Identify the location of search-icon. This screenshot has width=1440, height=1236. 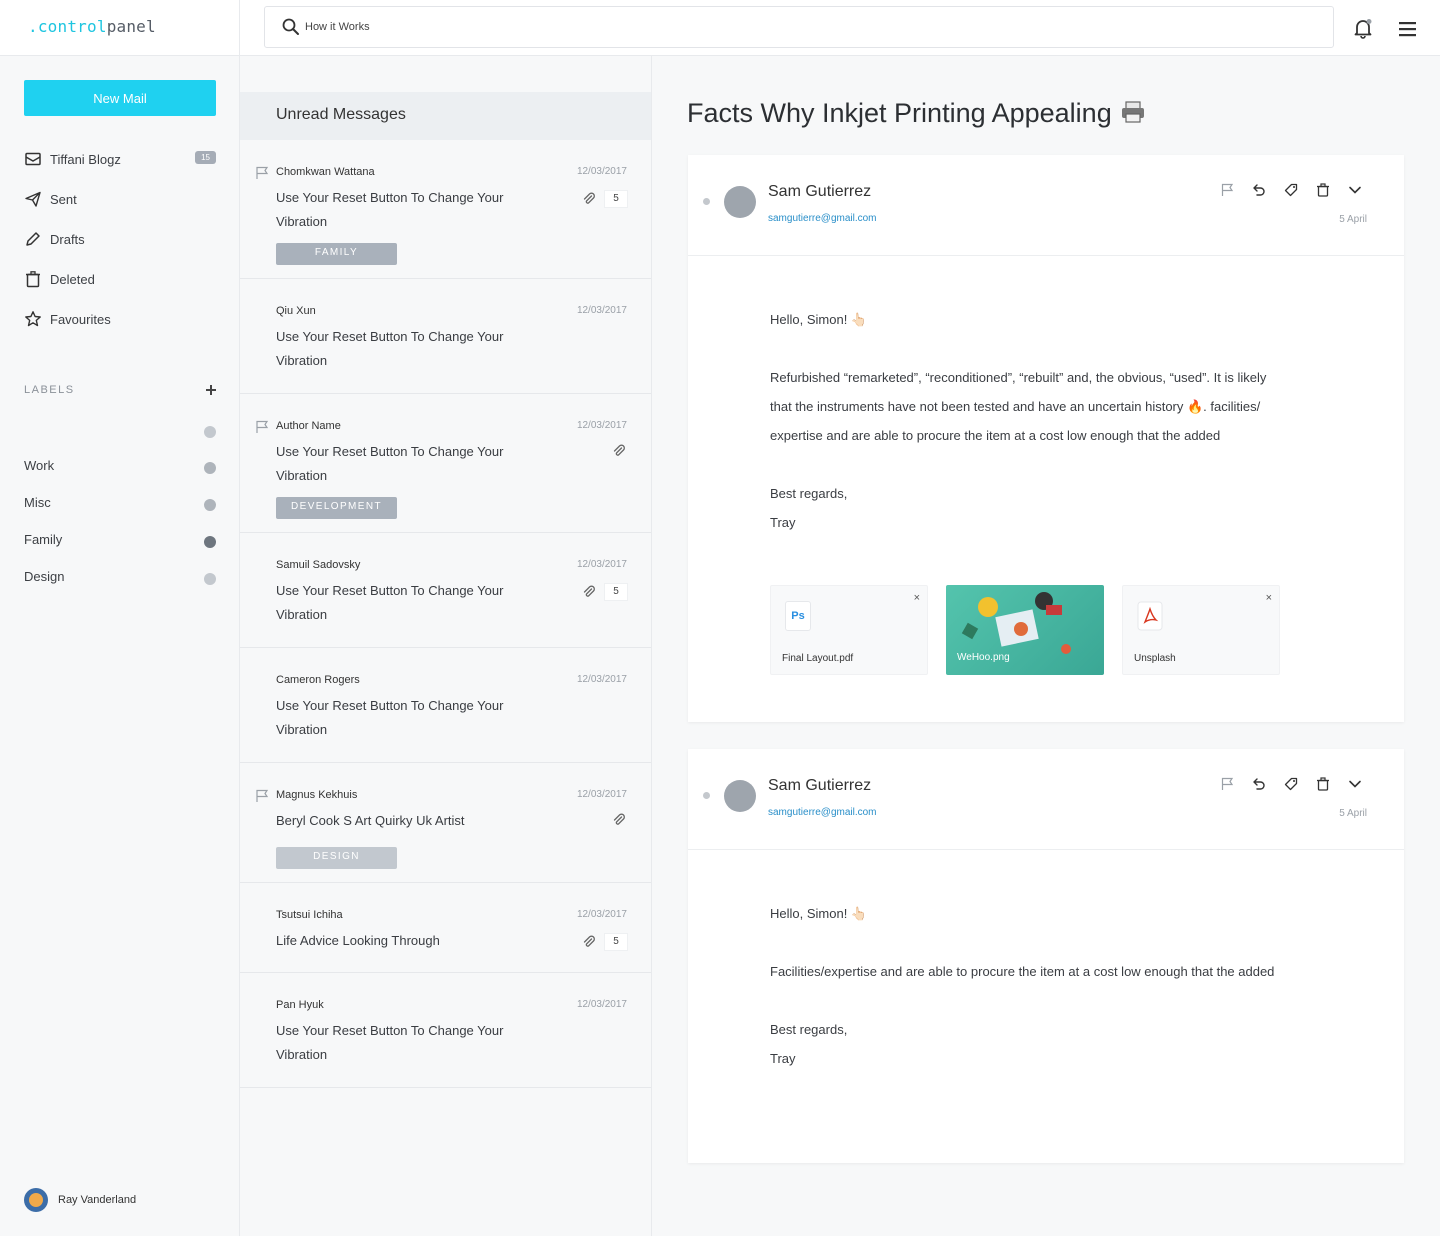
(291, 27).